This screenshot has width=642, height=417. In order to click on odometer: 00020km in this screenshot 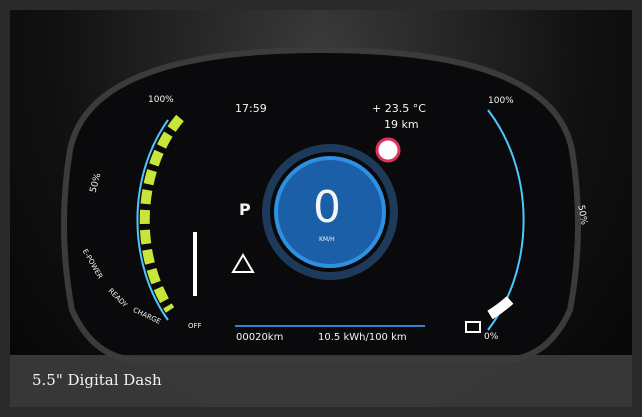, I will do `click(260, 337)`.